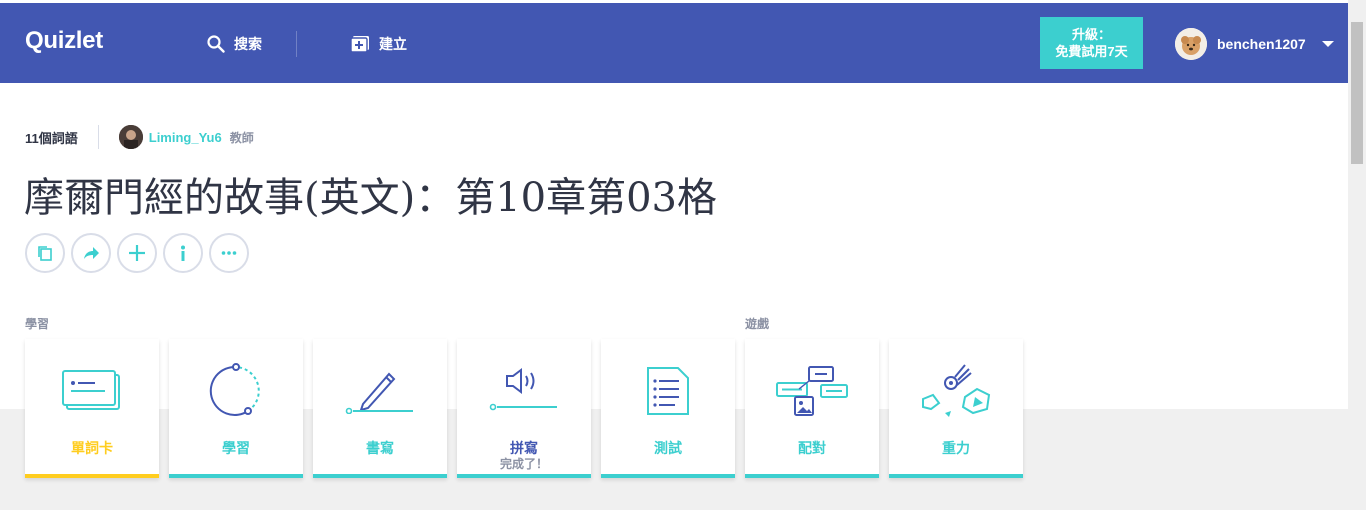 Image resolution: width=1366 pixels, height=510 pixels. I want to click on spell-card: 拼寫 完成了！, so click(524, 408).